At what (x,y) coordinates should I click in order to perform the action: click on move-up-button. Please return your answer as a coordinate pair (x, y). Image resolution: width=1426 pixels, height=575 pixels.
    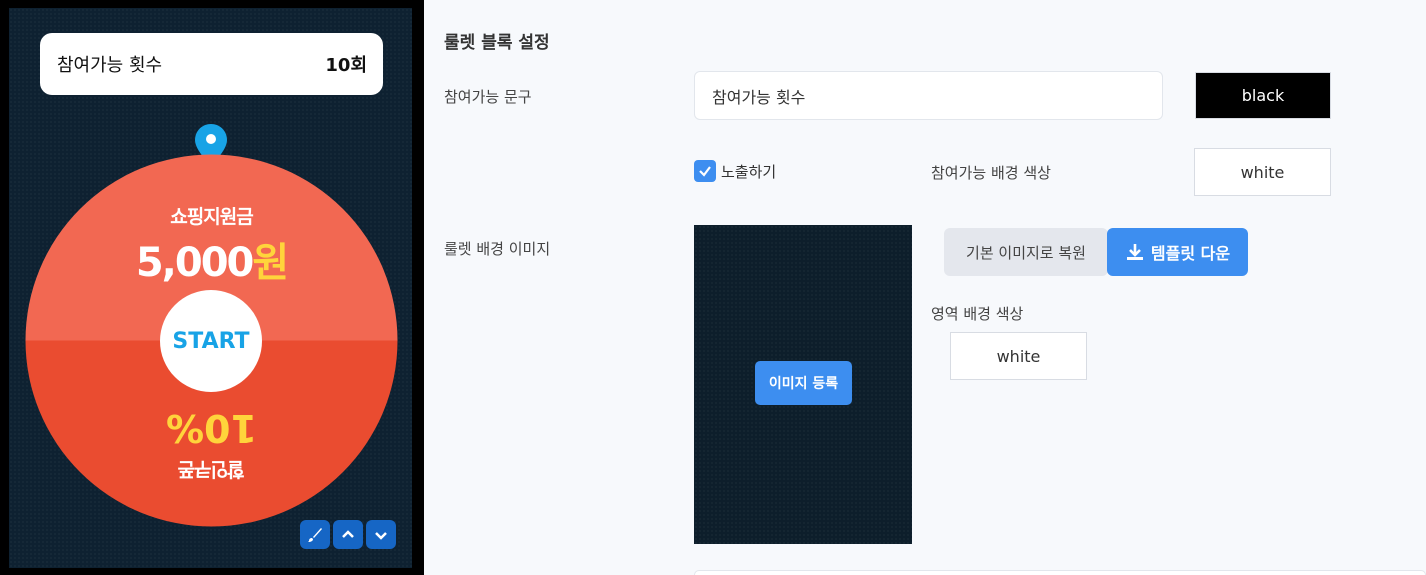
    Looking at the image, I should click on (348, 534).